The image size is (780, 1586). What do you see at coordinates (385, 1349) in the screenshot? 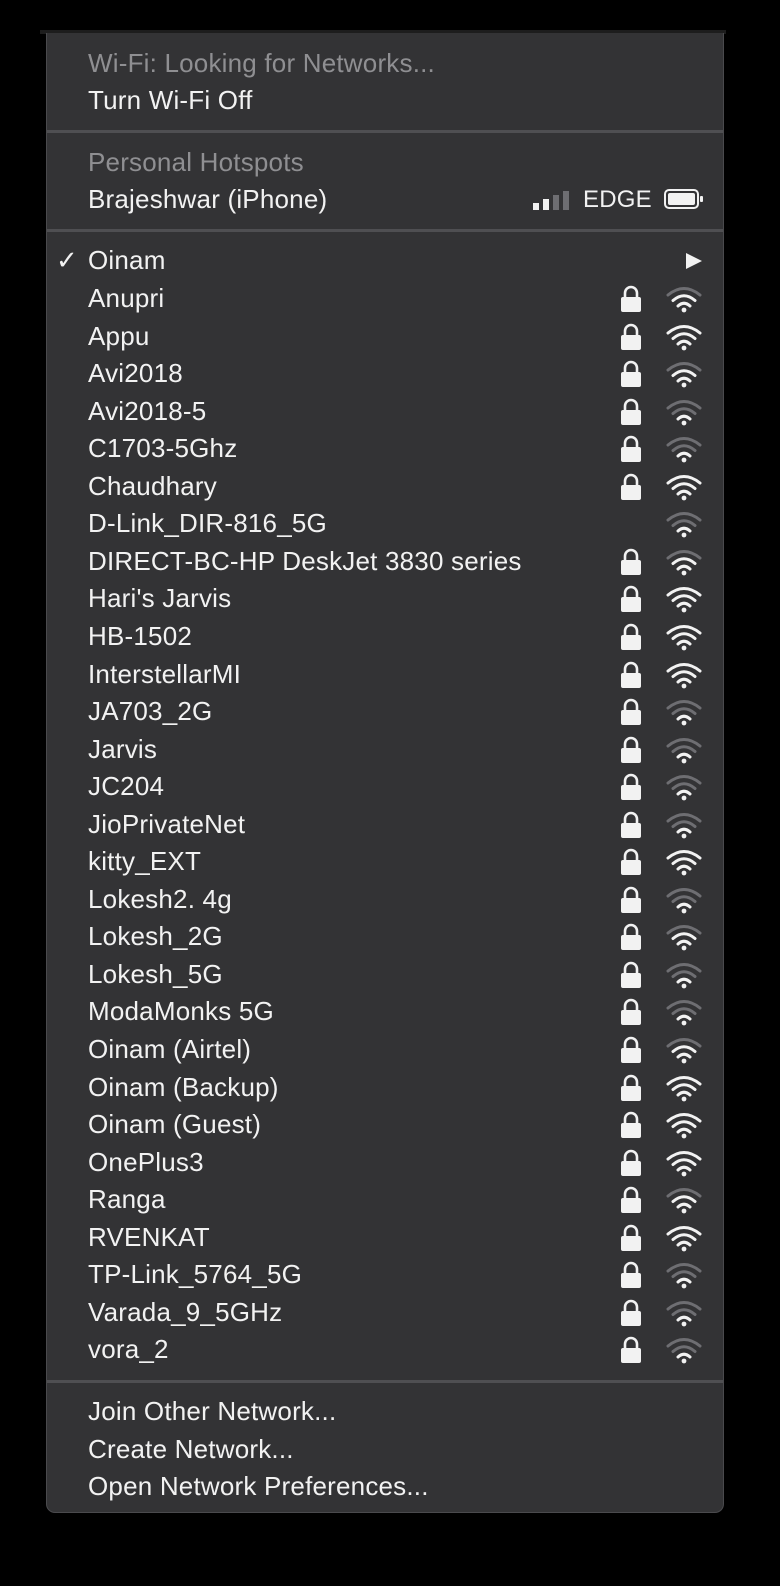
I see `network-item: vora_2` at bounding box center [385, 1349].